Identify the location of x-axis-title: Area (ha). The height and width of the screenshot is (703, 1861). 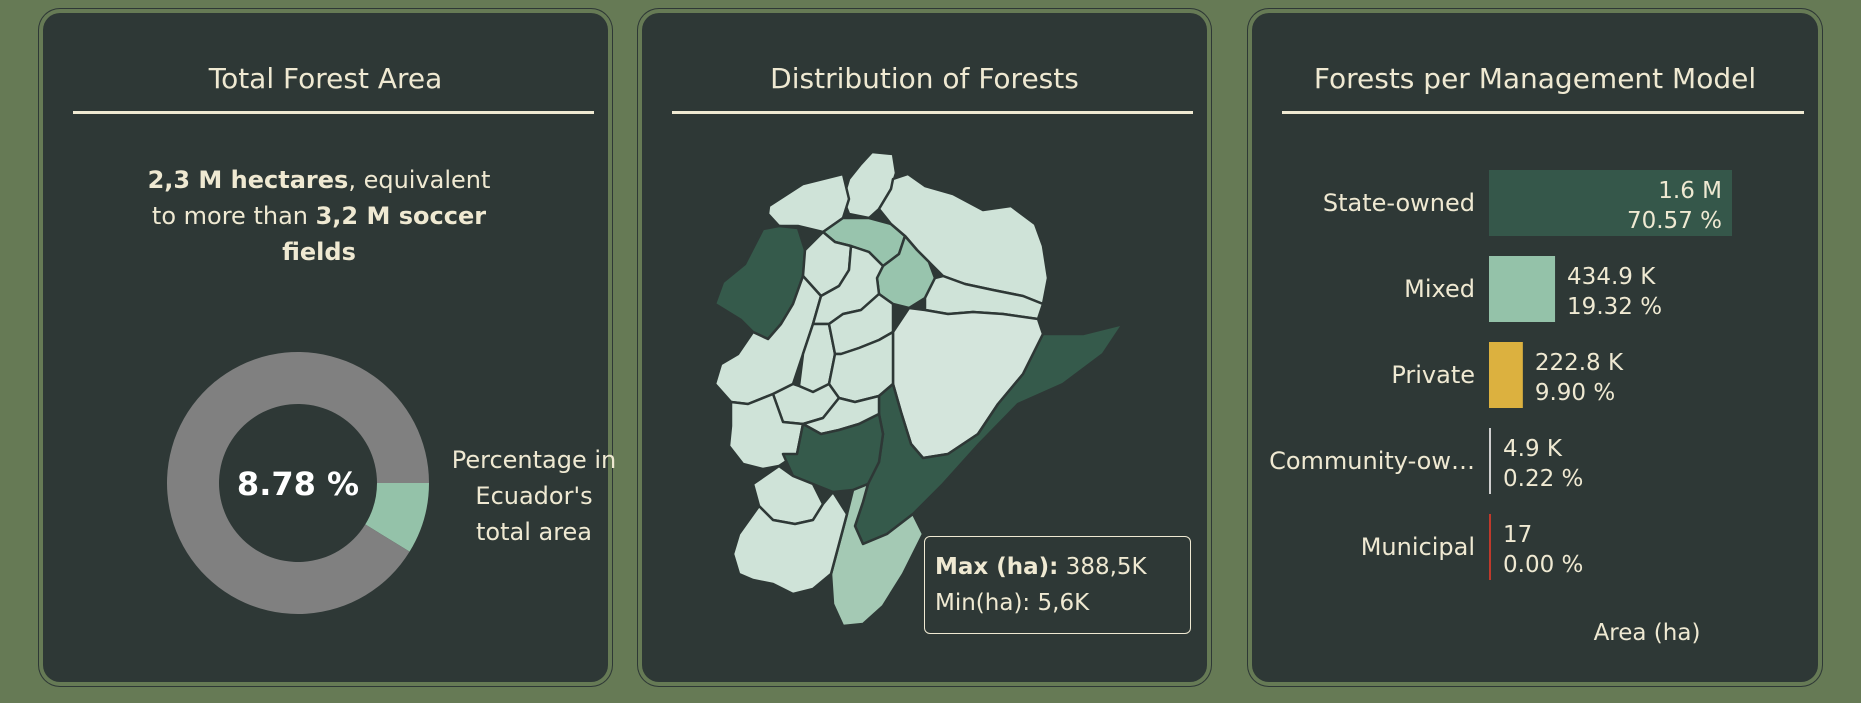
(1647, 633).